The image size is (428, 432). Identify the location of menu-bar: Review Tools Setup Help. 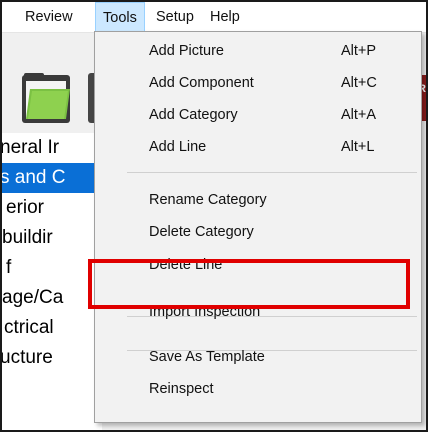
(214, 17).